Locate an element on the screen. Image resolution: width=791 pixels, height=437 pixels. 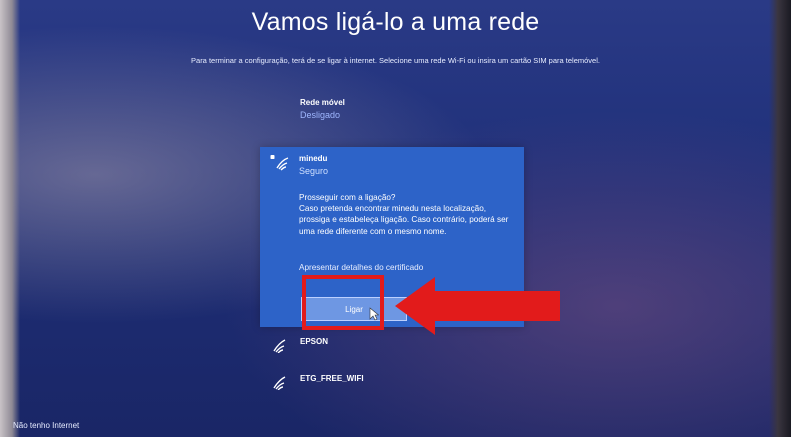
wifi-secure-icon is located at coordinates (279, 163).